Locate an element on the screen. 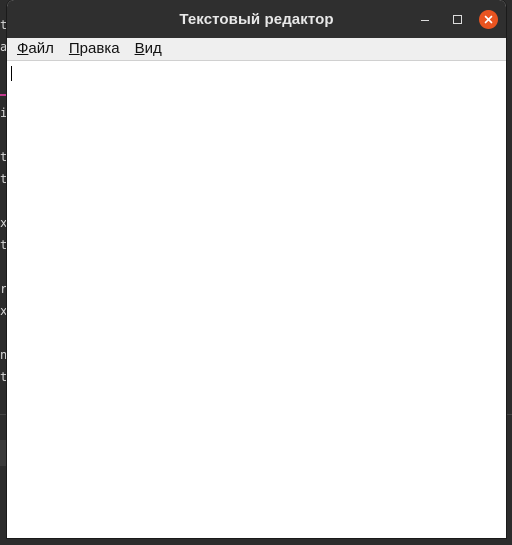 The height and width of the screenshot is (545, 512). menu-view-label: ид is located at coordinates (153, 48).